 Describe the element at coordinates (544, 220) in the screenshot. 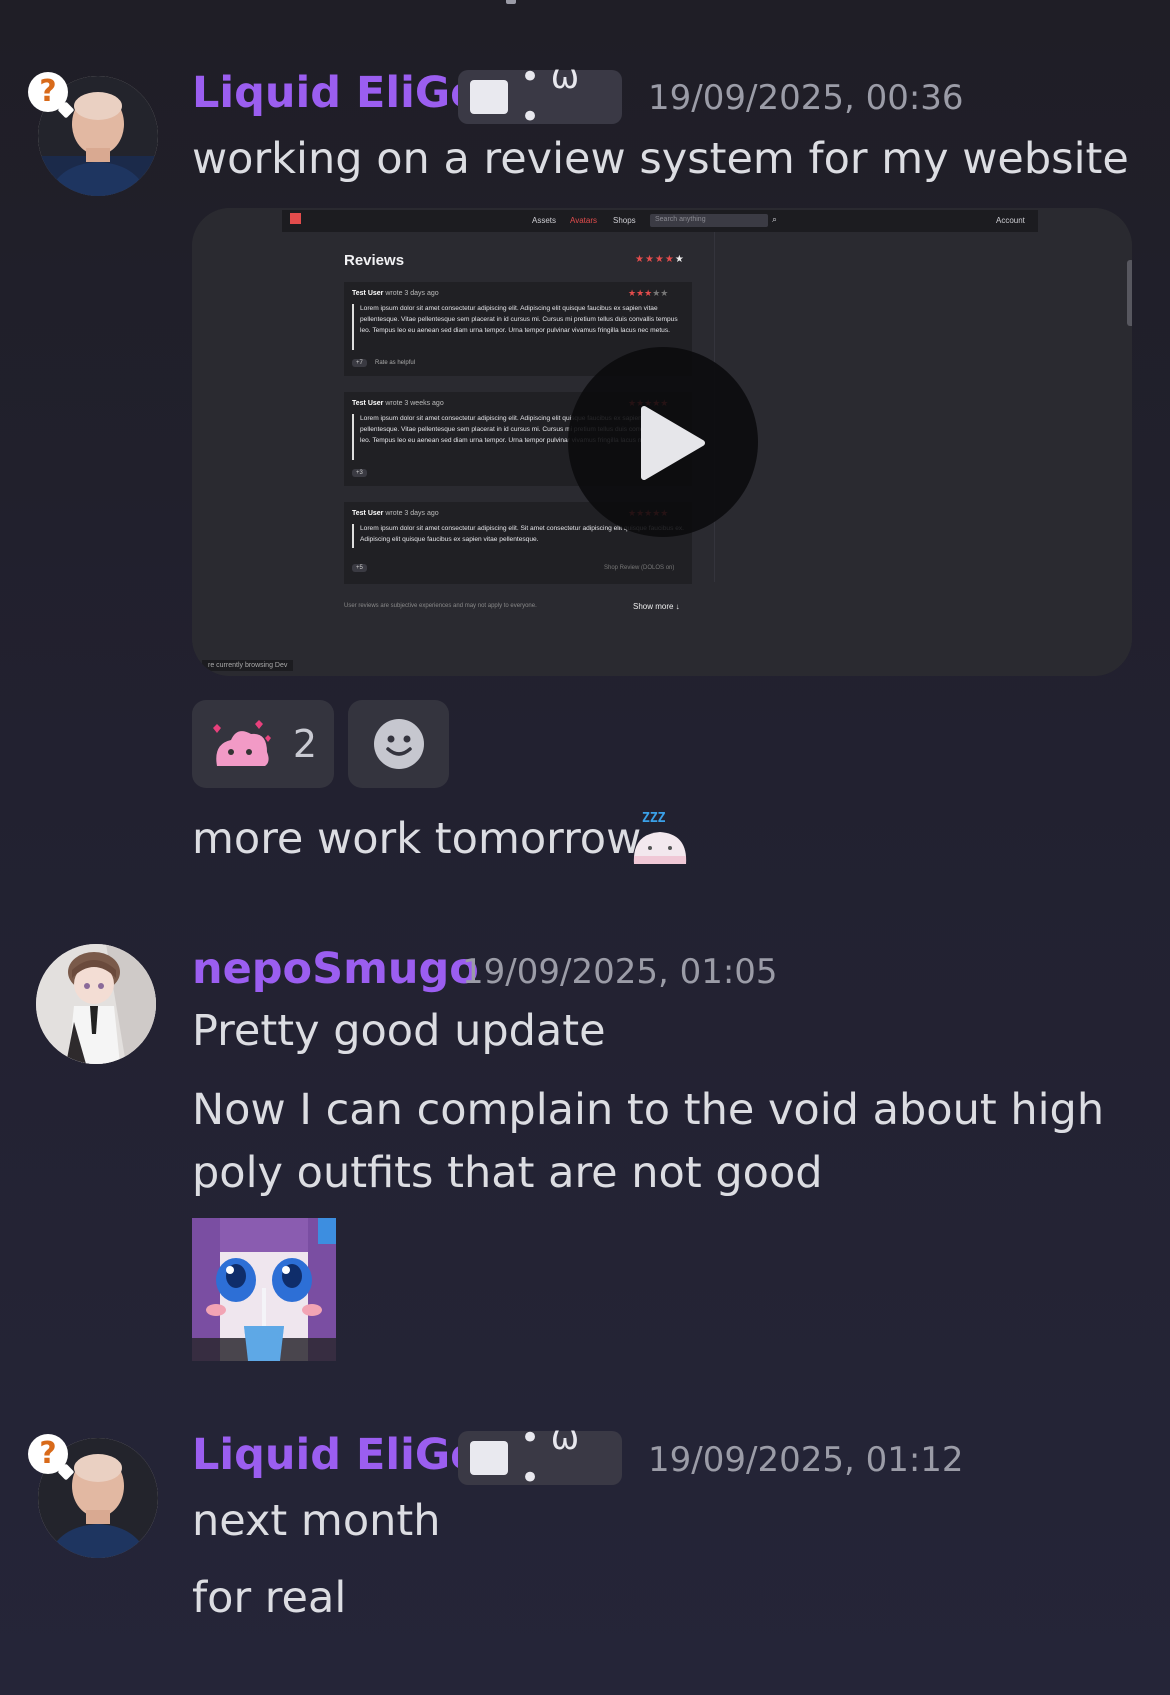

I see `nav-assets: Assets` at that location.